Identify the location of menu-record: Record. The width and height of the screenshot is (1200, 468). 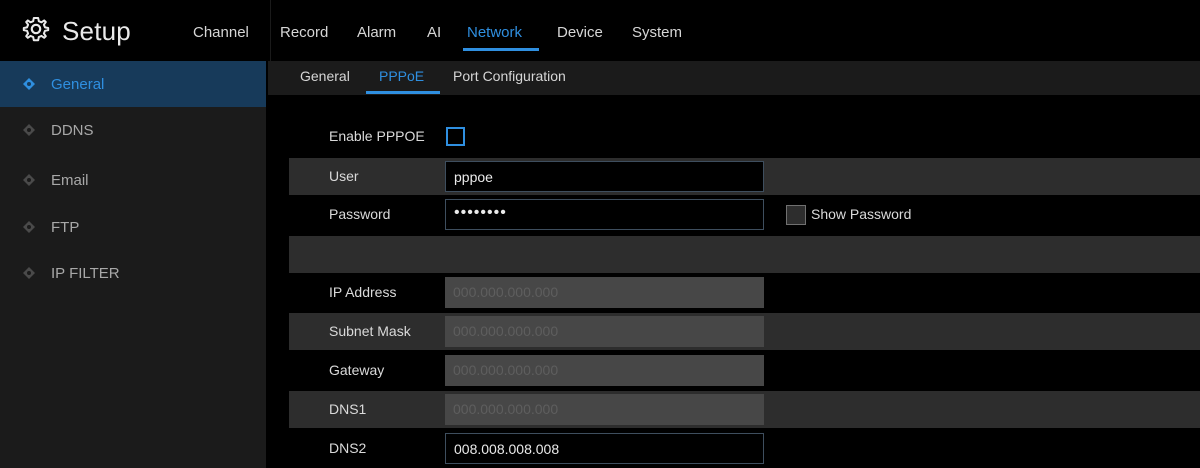
(304, 32).